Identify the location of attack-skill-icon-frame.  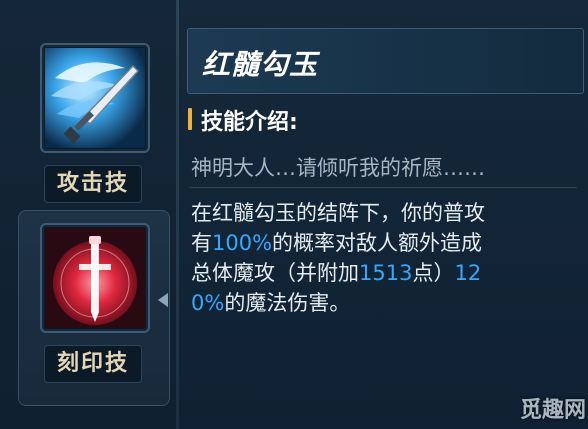
(95, 98).